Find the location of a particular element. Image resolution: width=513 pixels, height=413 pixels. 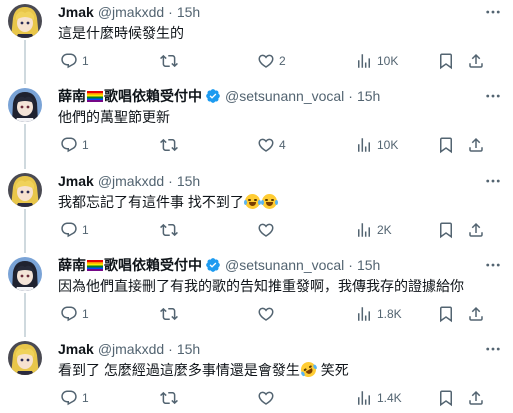

like-button: 2 is located at coordinates (271, 61).